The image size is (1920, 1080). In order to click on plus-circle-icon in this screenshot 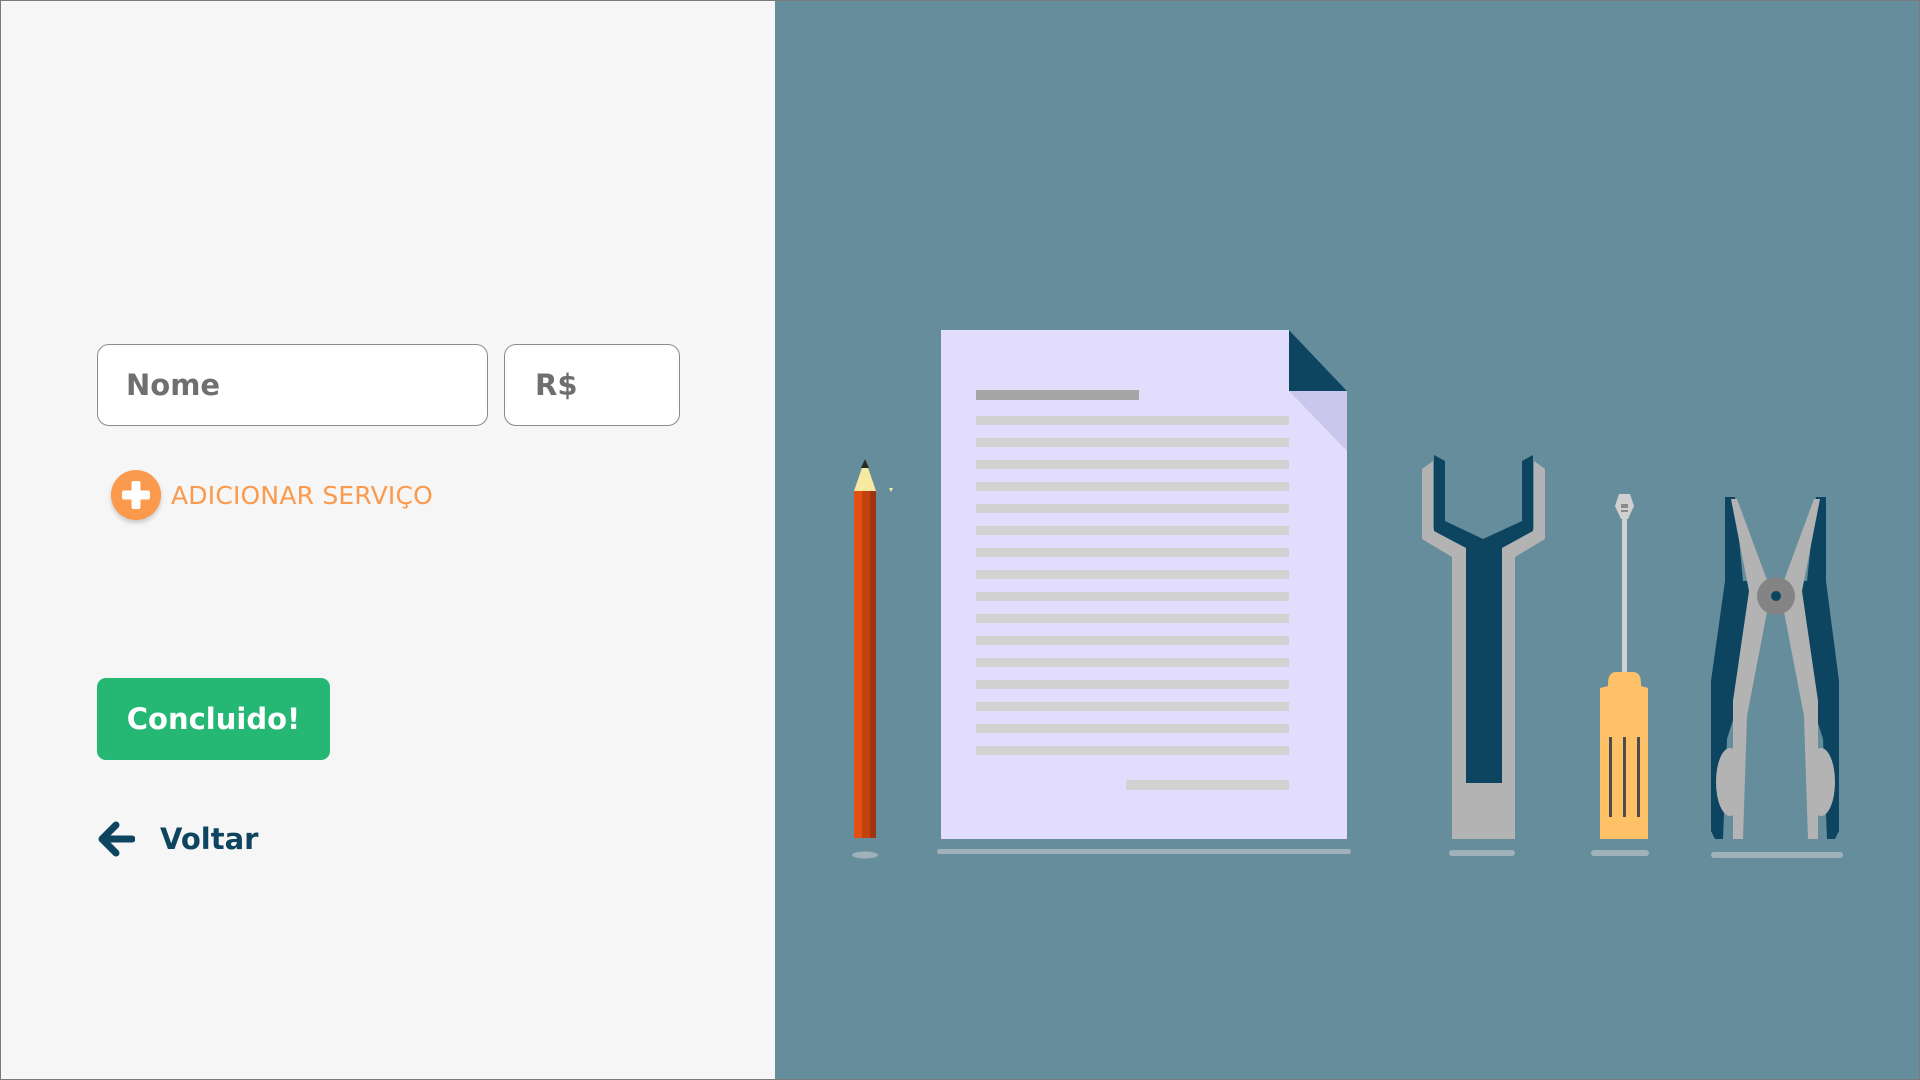, I will do `click(136, 495)`.